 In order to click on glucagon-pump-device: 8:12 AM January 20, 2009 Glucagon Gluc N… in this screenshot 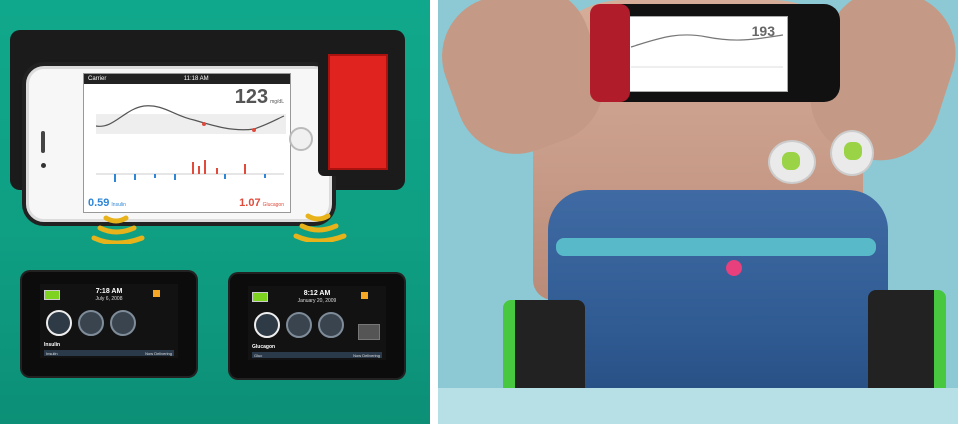, I will do `click(317, 326)`.